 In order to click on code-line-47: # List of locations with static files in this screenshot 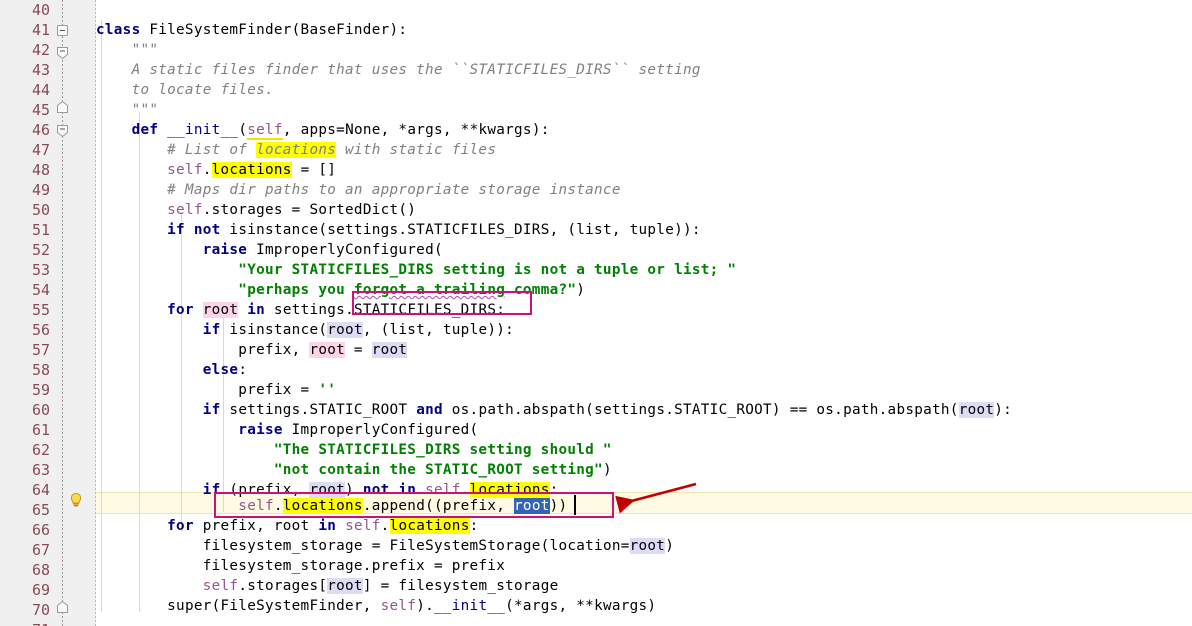, I will do `click(296, 150)`.